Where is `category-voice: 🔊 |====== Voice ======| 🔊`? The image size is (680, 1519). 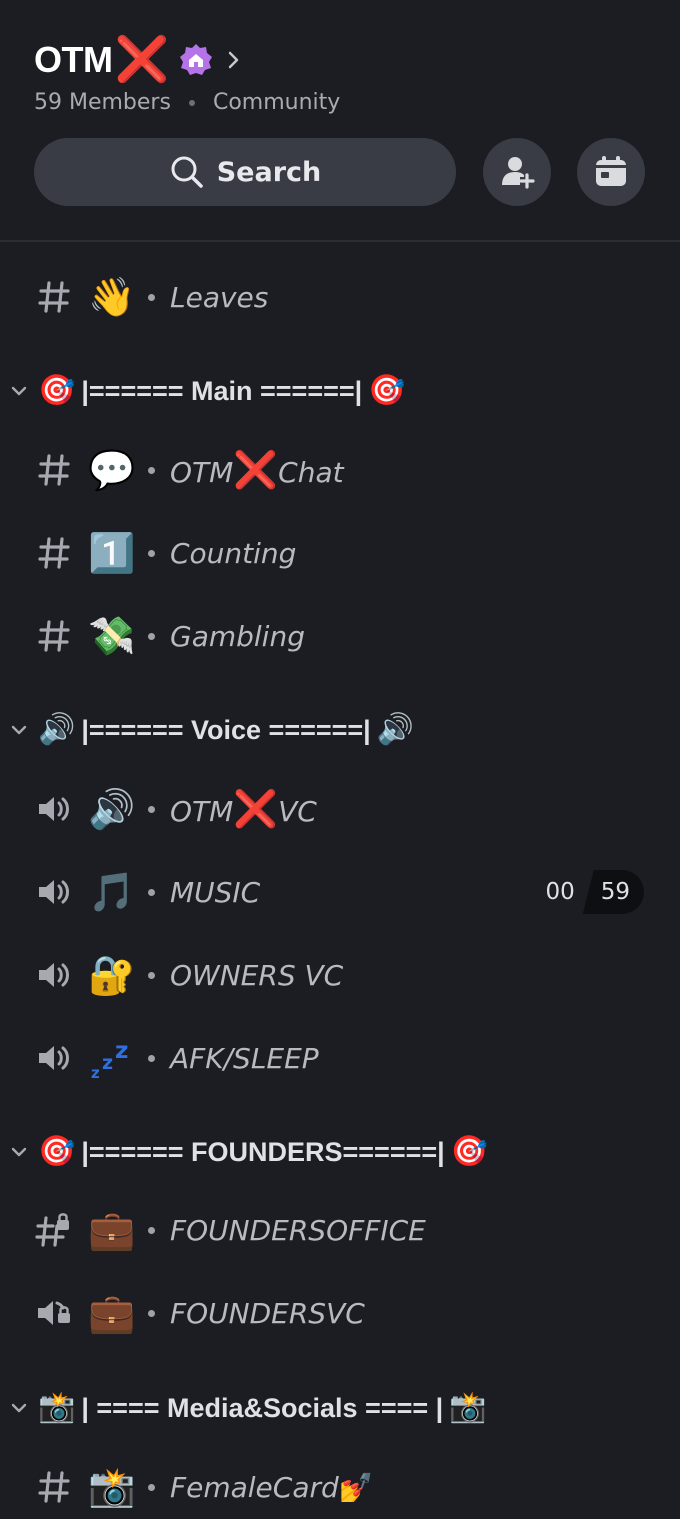 category-voice: 🔊 |====== Voice ======| 🔊 is located at coordinates (340, 730).